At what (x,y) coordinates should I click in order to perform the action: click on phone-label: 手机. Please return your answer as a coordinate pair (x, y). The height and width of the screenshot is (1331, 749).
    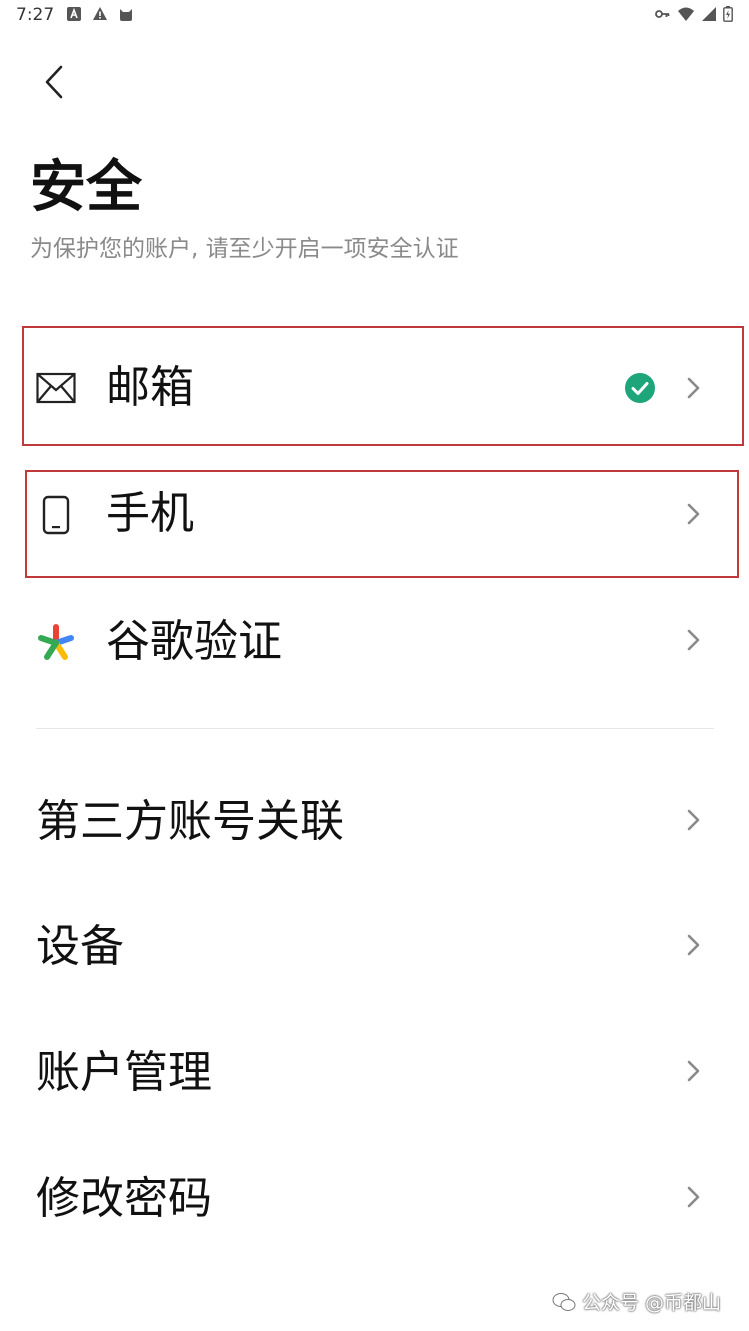
    Looking at the image, I should click on (150, 513).